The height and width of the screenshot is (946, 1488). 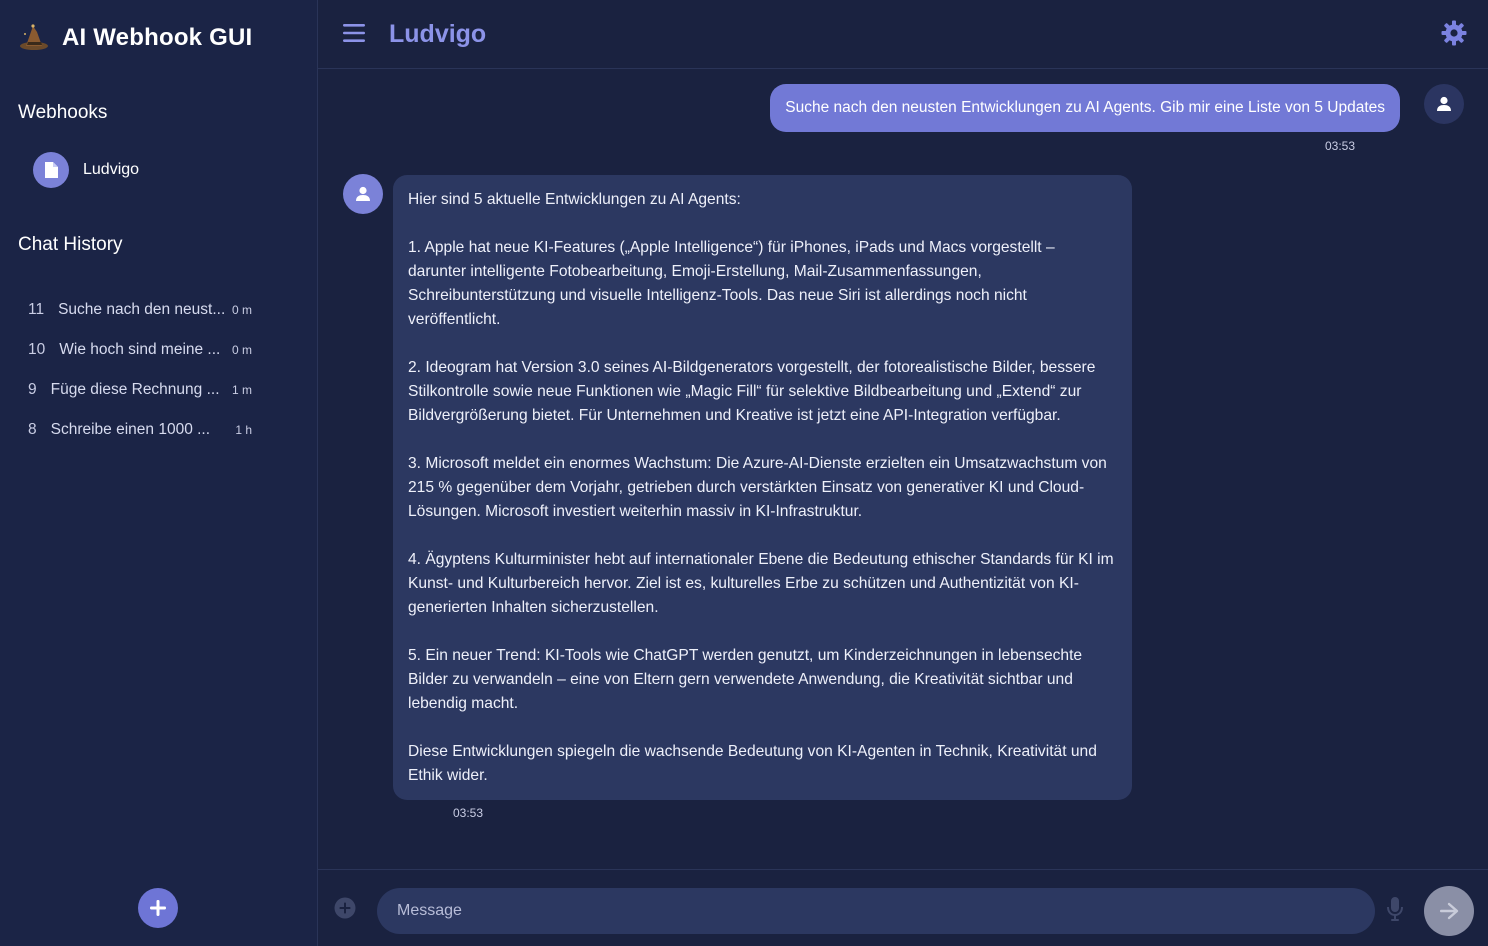 I want to click on arrow-right-icon, so click(x=1449, y=911).